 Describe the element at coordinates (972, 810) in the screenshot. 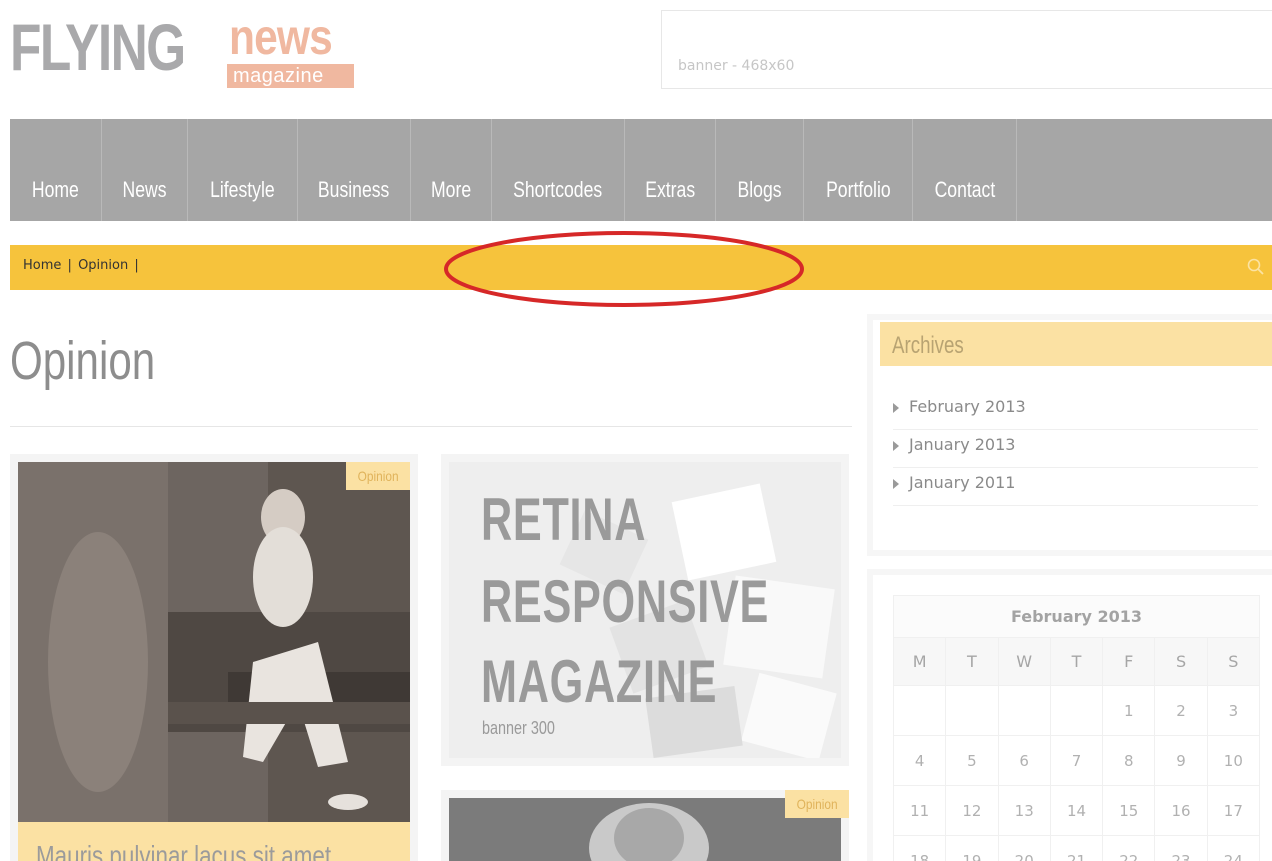

I see `calendar-day: 12` at that location.